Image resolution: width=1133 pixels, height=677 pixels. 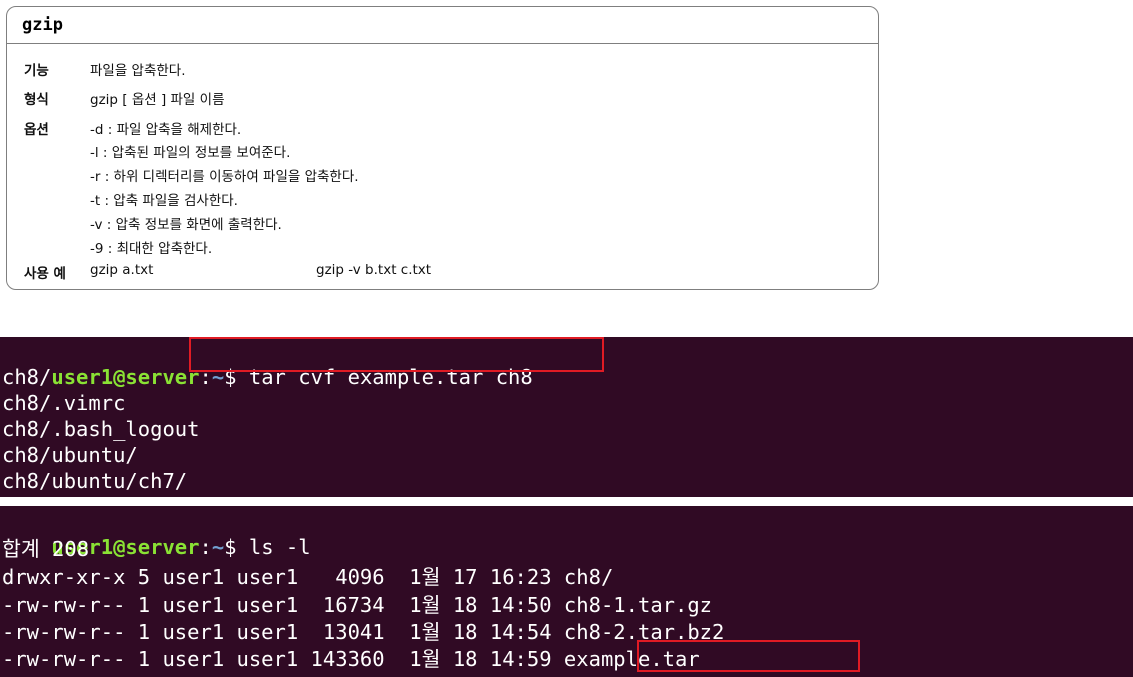 What do you see at coordinates (138, 71) in the screenshot?
I see `function-text: 파일을 압축한다.` at bounding box center [138, 71].